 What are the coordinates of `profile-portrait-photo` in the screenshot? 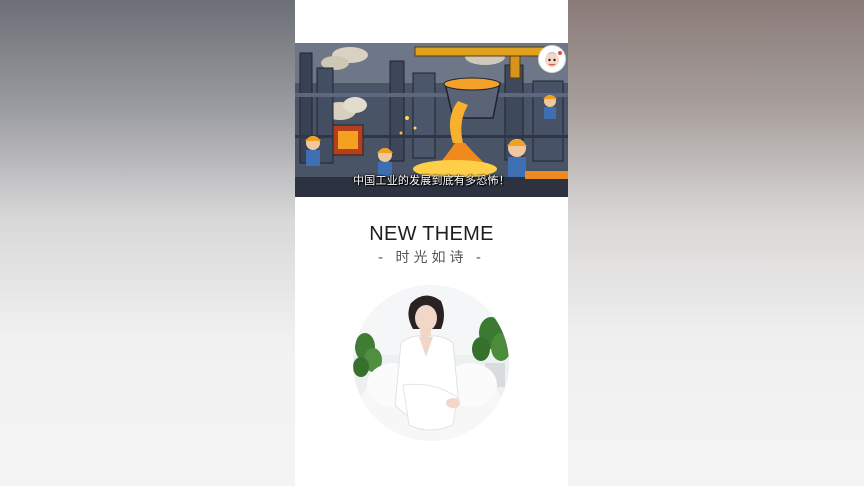 It's located at (431, 363).